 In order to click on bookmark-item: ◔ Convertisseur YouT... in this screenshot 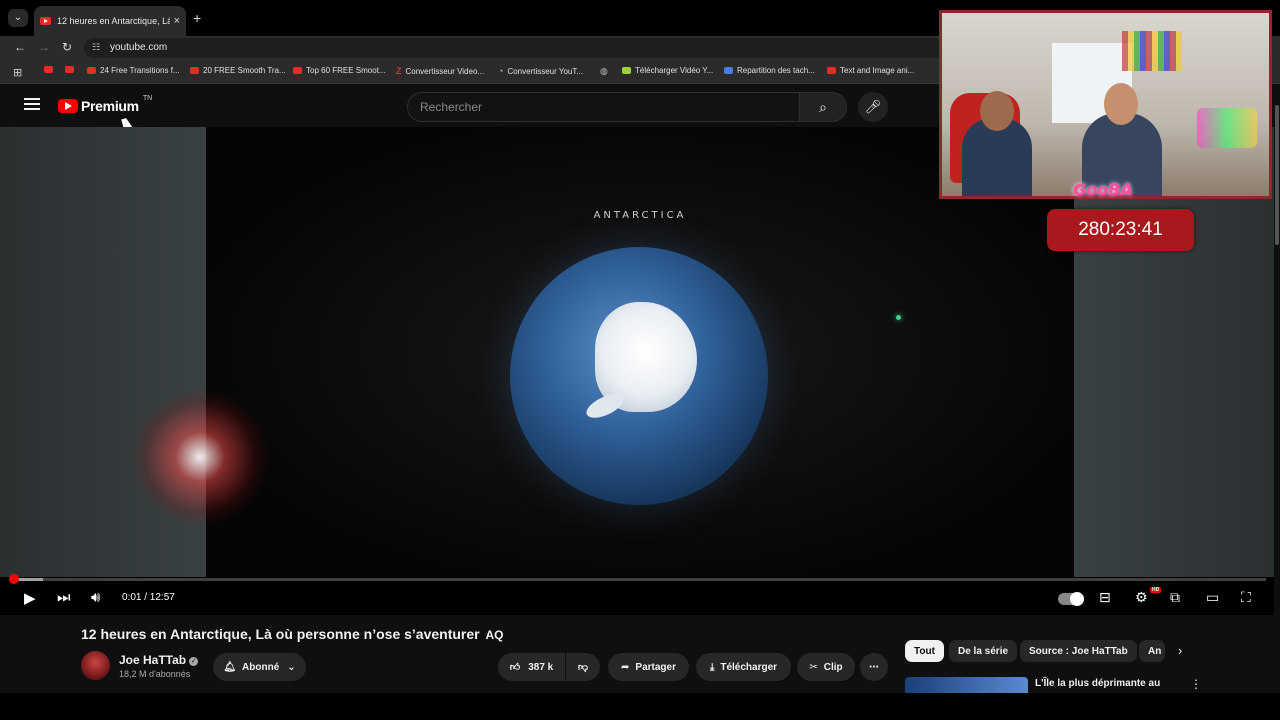, I will do `click(540, 71)`.